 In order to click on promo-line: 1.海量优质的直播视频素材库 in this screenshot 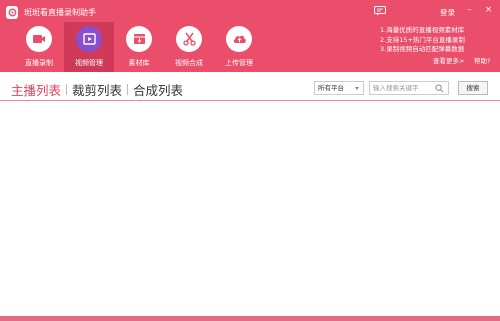, I will do `click(422, 30)`.